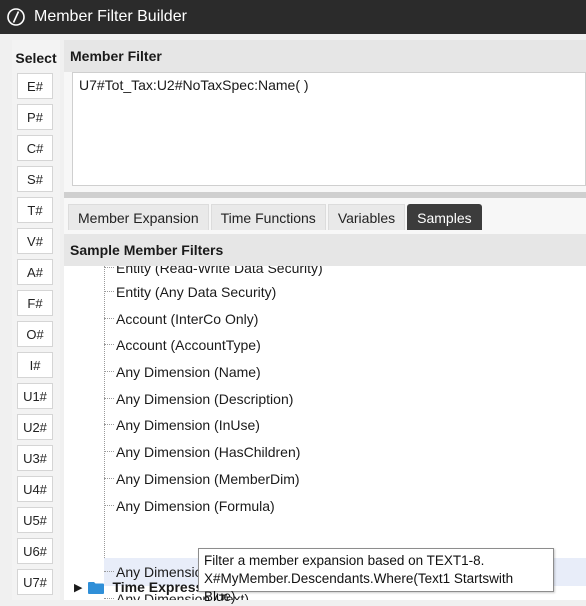 This screenshot has width=586, height=606. What do you see at coordinates (35, 489) in the screenshot?
I see `select-ud4-button: U4#` at bounding box center [35, 489].